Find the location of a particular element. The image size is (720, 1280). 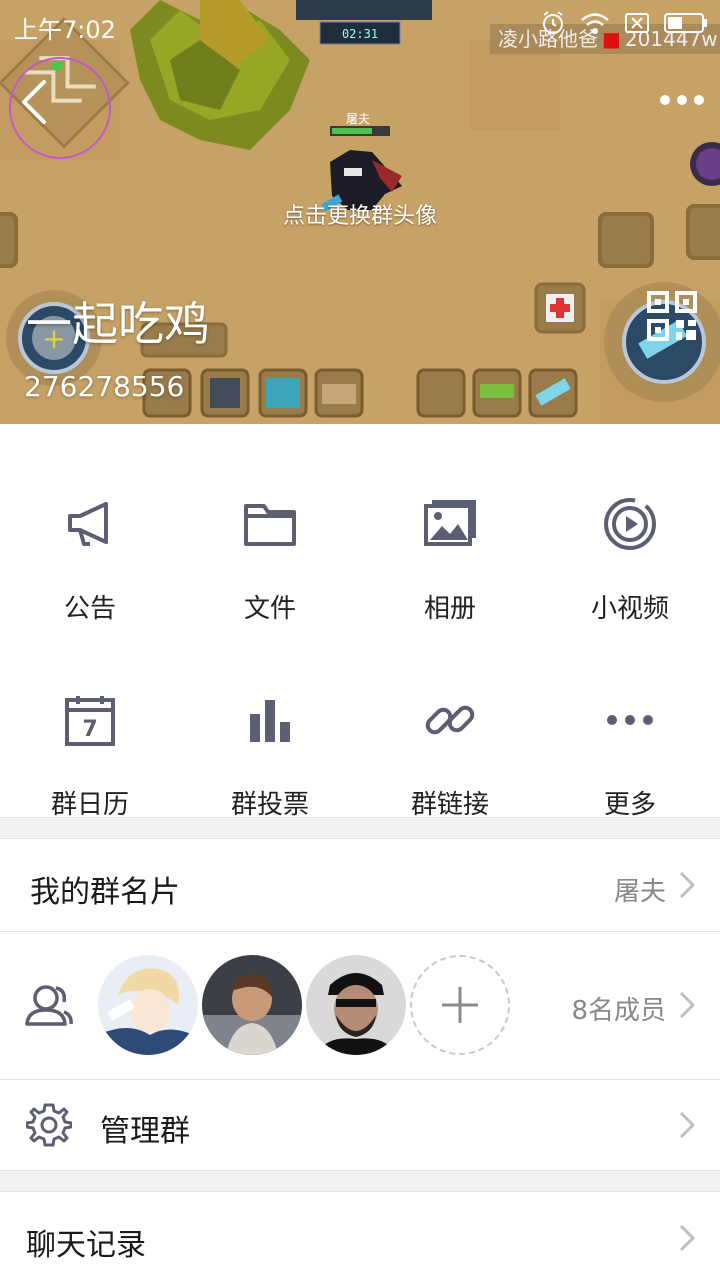

announcement-button: 公告 is located at coordinates (90, 540).